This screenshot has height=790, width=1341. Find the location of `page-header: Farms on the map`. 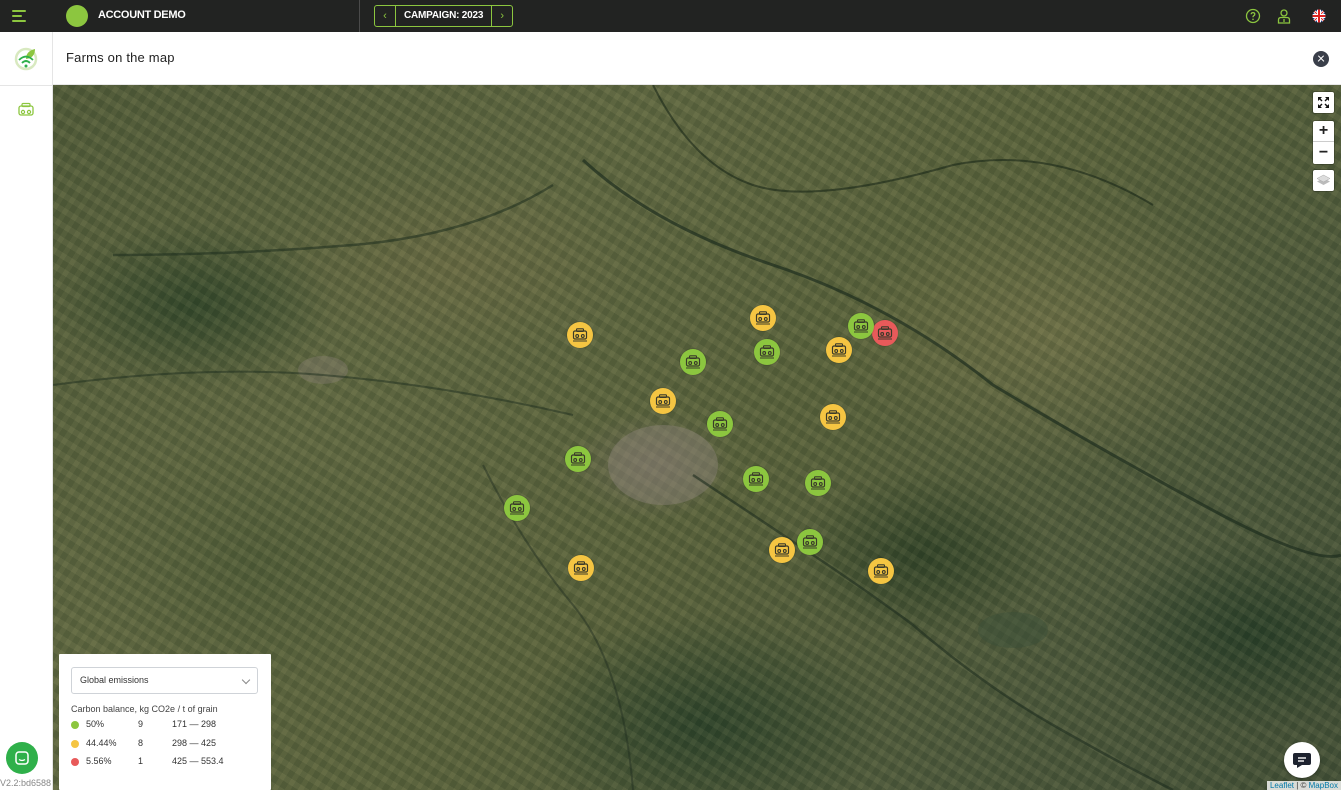

page-header: Farms on the map is located at coordinates (697, 58).